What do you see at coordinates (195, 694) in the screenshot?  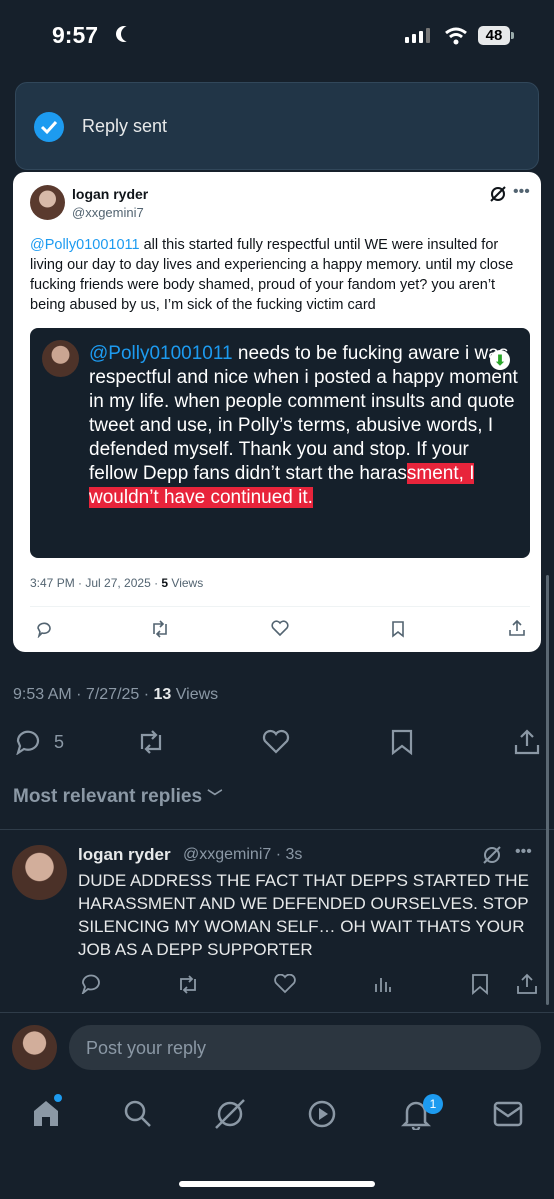 I see `post-views-label: Views` at bounding box center [195, 694].